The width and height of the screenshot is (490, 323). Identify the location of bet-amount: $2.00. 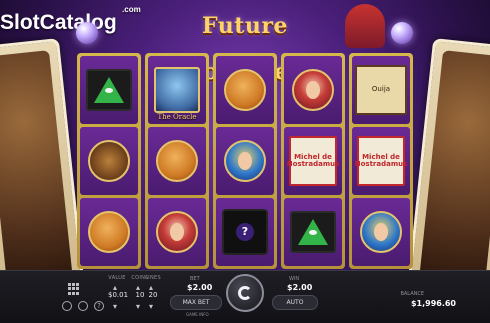
(200, 287).